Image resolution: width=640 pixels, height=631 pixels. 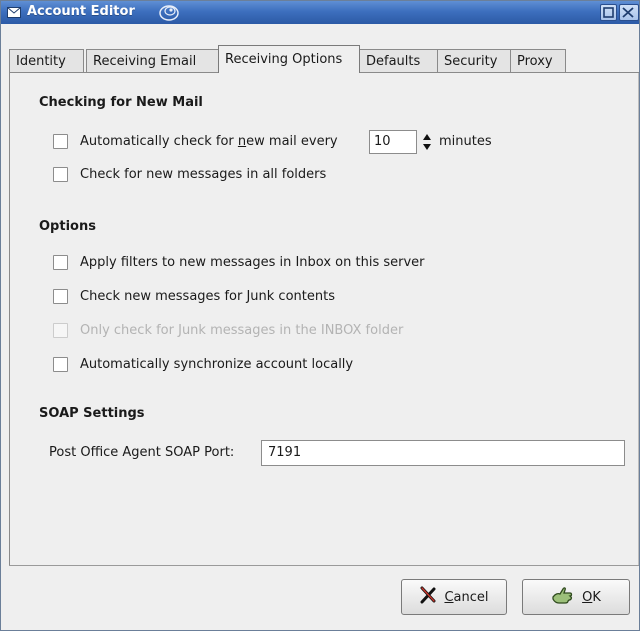 I want to click on tab-defaults: Defaults, so click(x=398, y=60).